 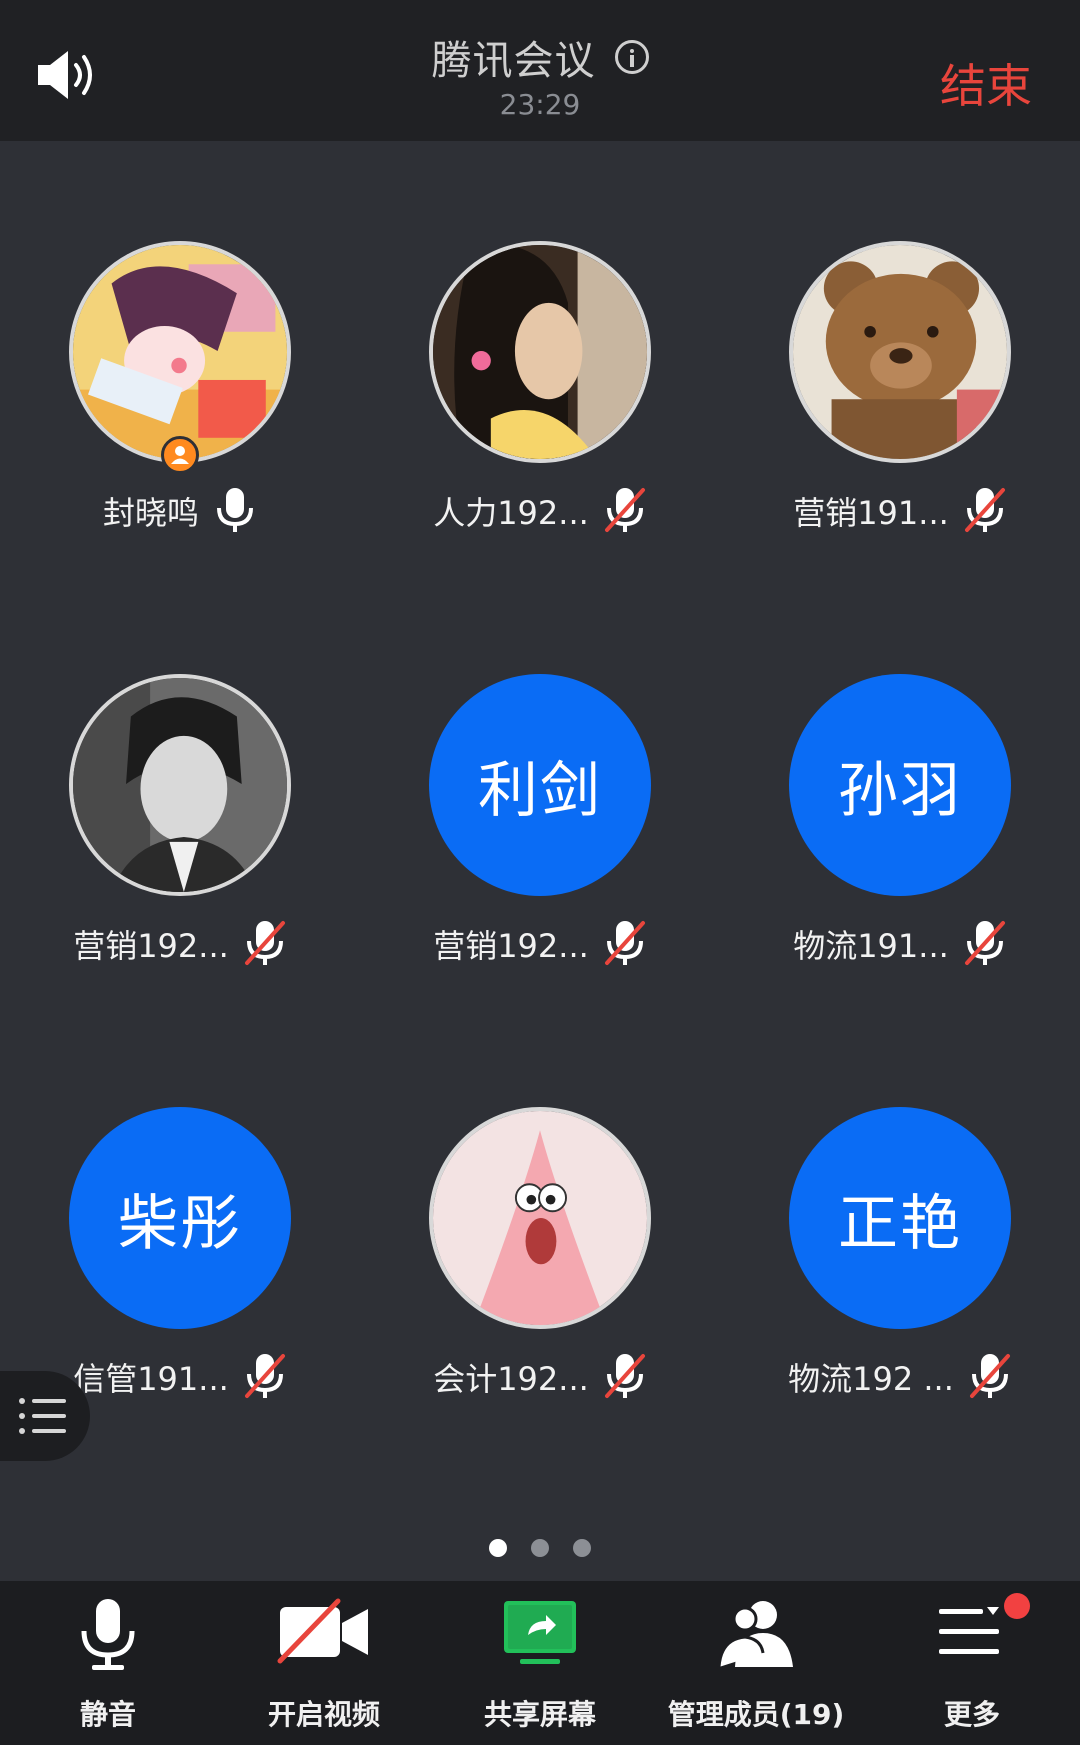 I want to click on share-screen-label: 共享屏幕, so click(x=539, y=1714).